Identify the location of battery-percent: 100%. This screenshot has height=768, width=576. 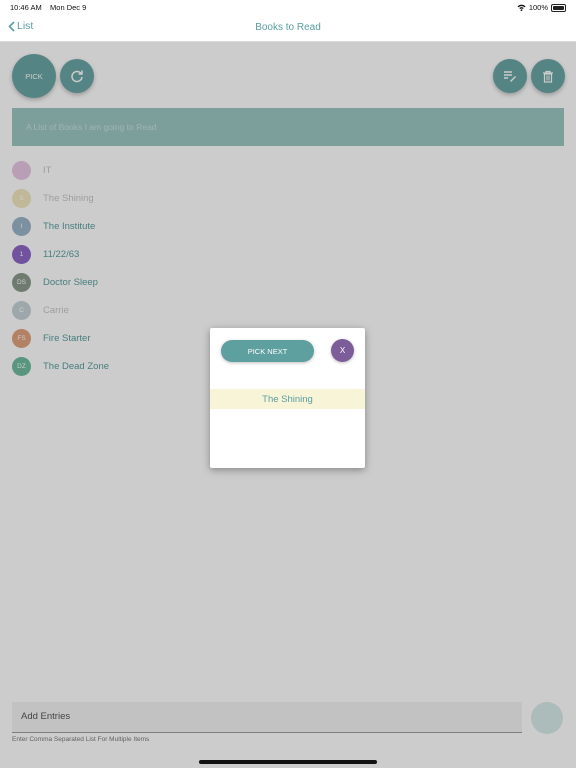
(538, 7).